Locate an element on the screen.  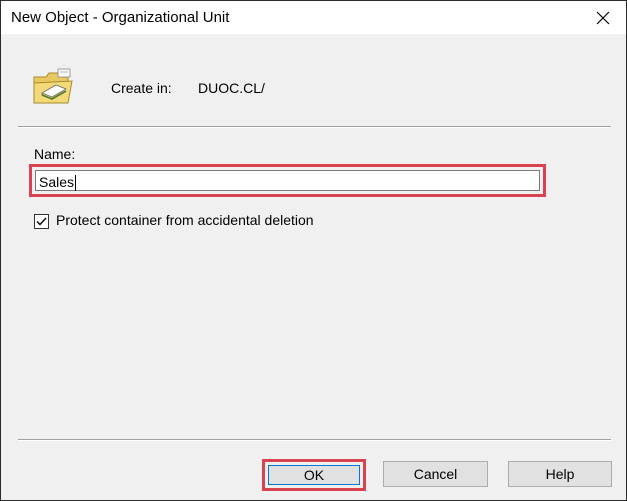
bottom-separator is located at coordinates (314, 440).